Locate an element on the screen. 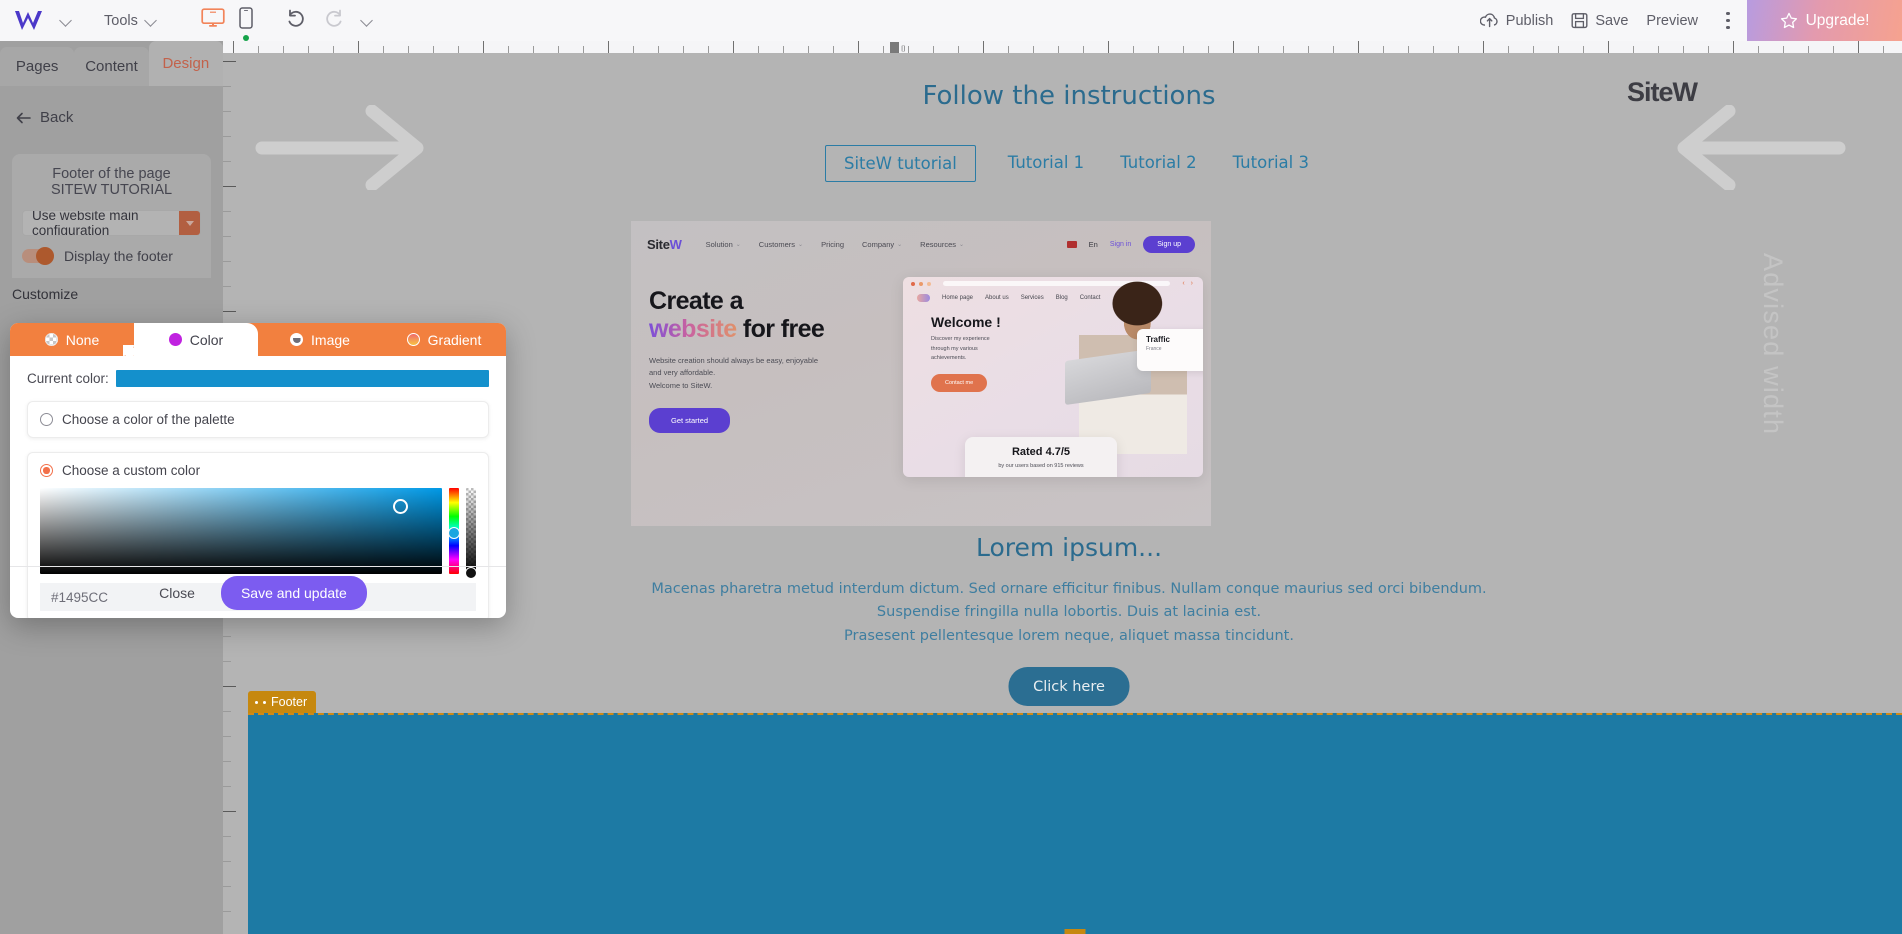 The width and height of the screenshot is (1902, 934). palette-option-label: Choose a color of the palette is located at coordinates (148, 419).